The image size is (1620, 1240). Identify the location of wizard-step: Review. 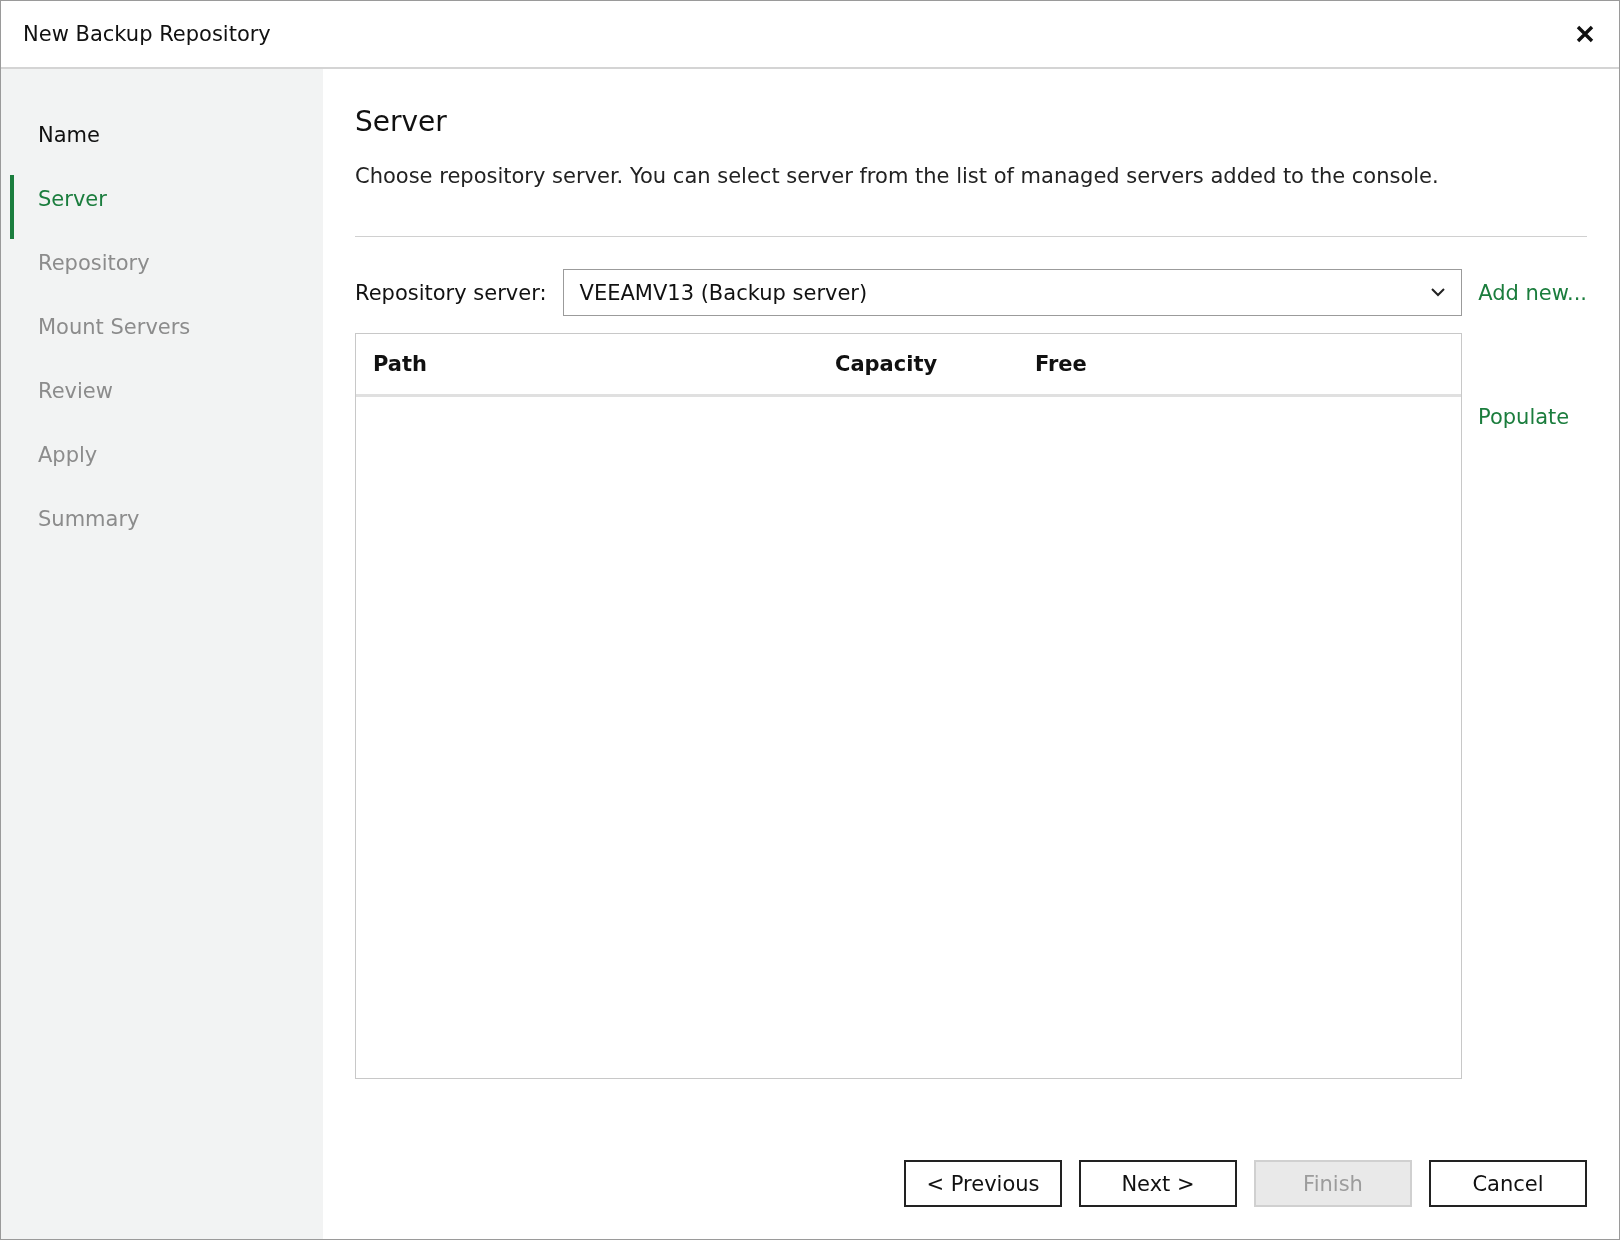
(166, 399).